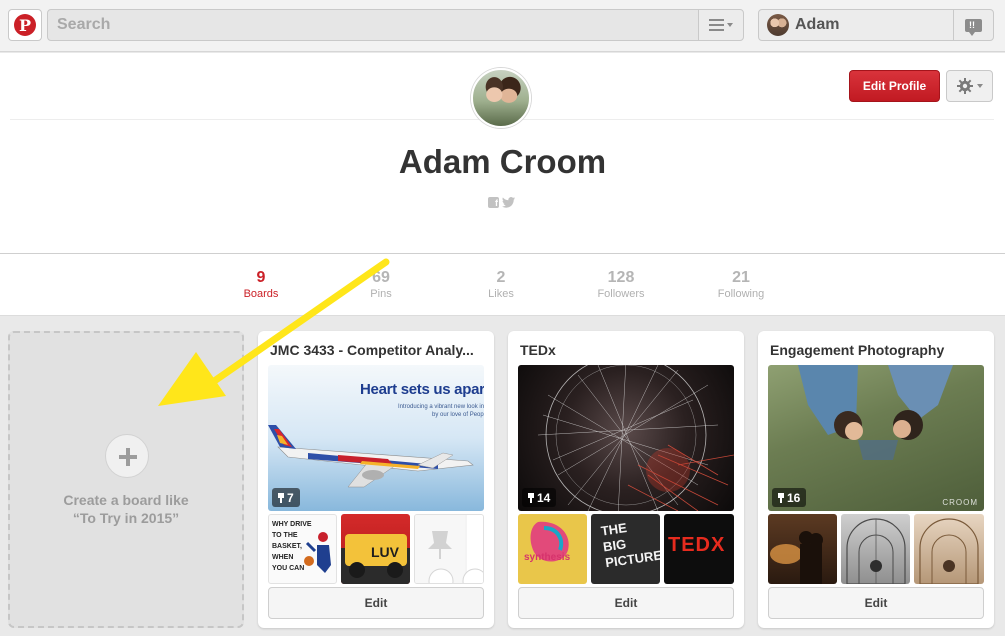  What do you see at coordinates (371, 456) in the screenshot?
I see `airplane-image` at bounding box center [371, 456].